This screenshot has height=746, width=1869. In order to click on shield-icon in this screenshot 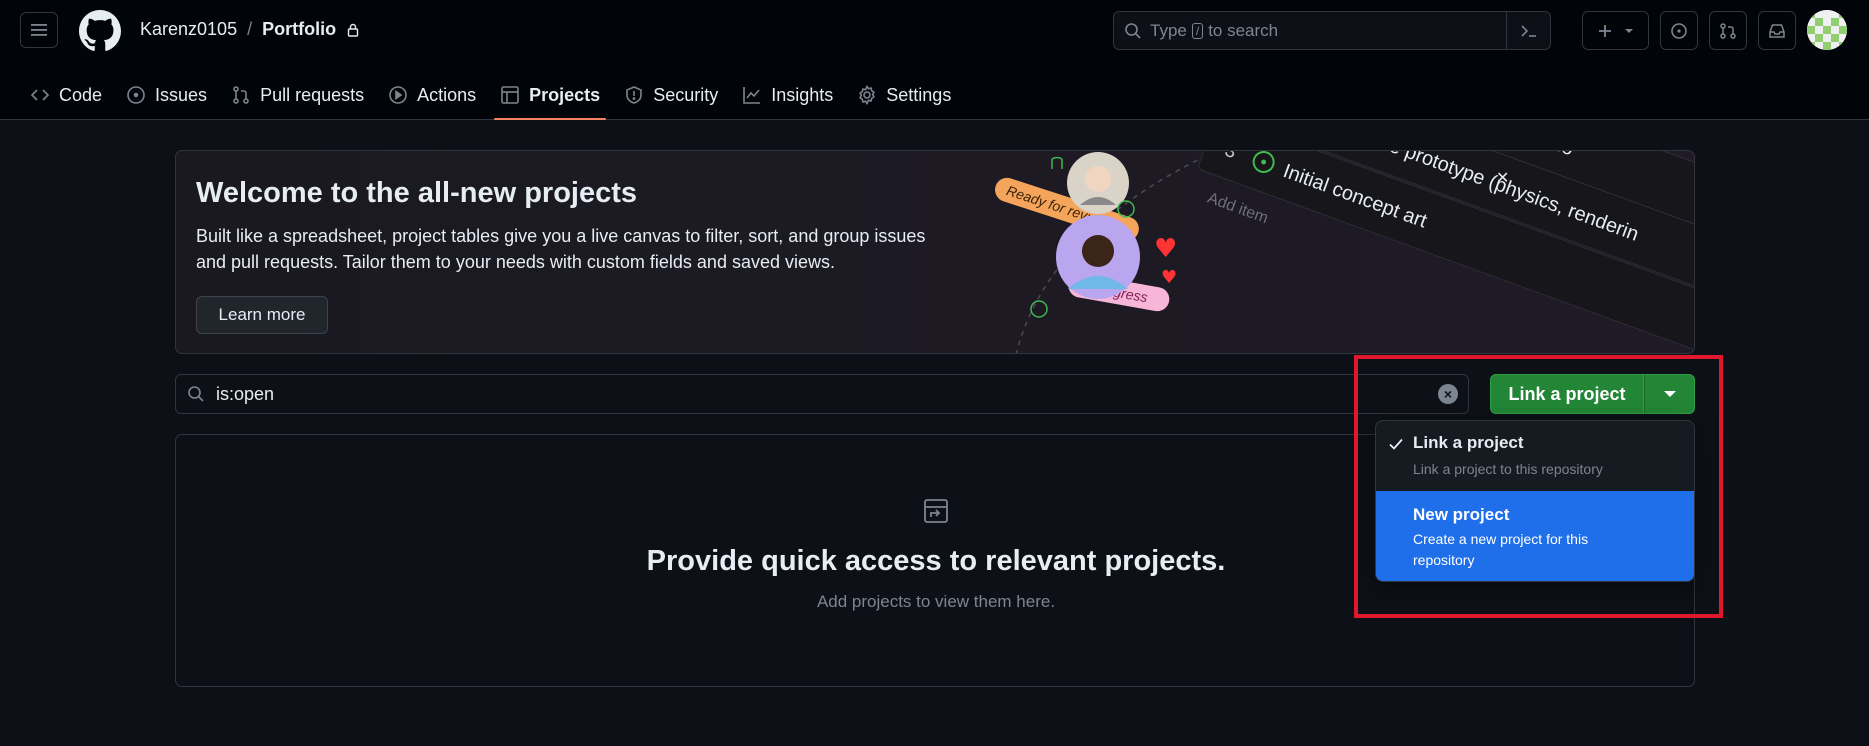, I will do `click(634, 95)`.